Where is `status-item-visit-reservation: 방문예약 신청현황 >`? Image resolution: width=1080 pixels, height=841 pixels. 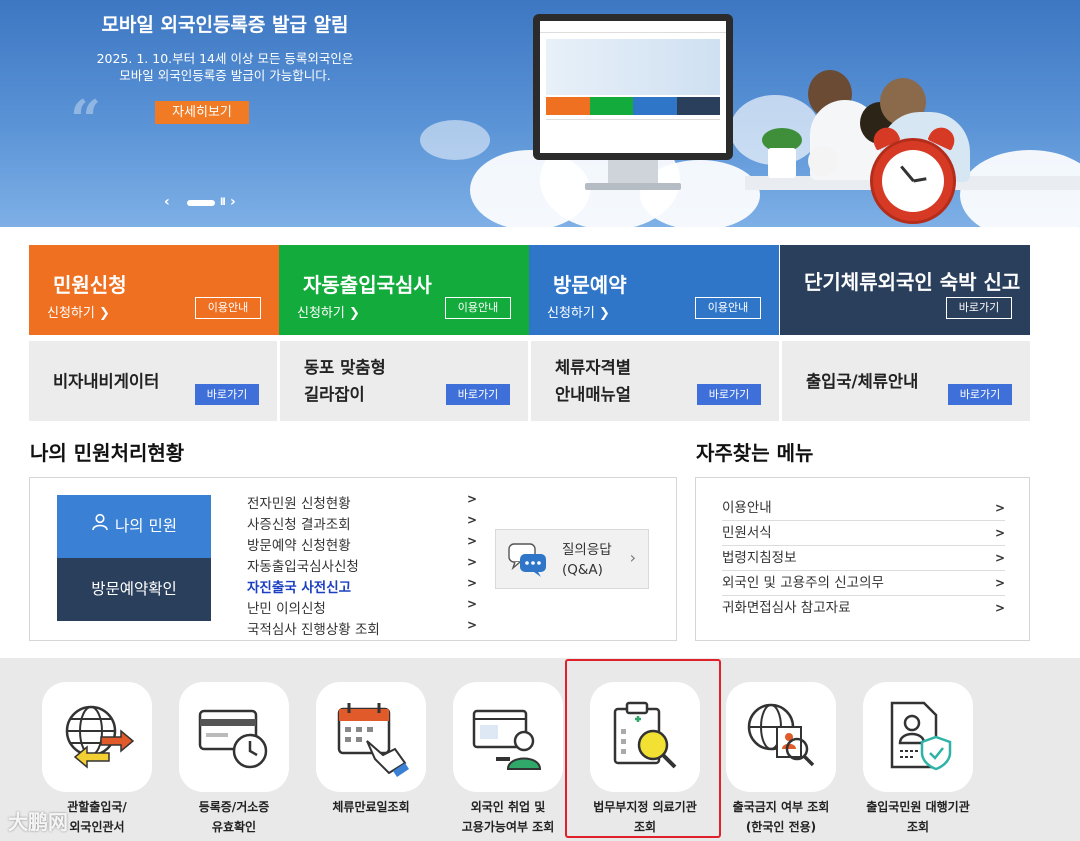 status-item-visit-reservation: 방문예약 신청현황 > is located at coordinates (362, 544).